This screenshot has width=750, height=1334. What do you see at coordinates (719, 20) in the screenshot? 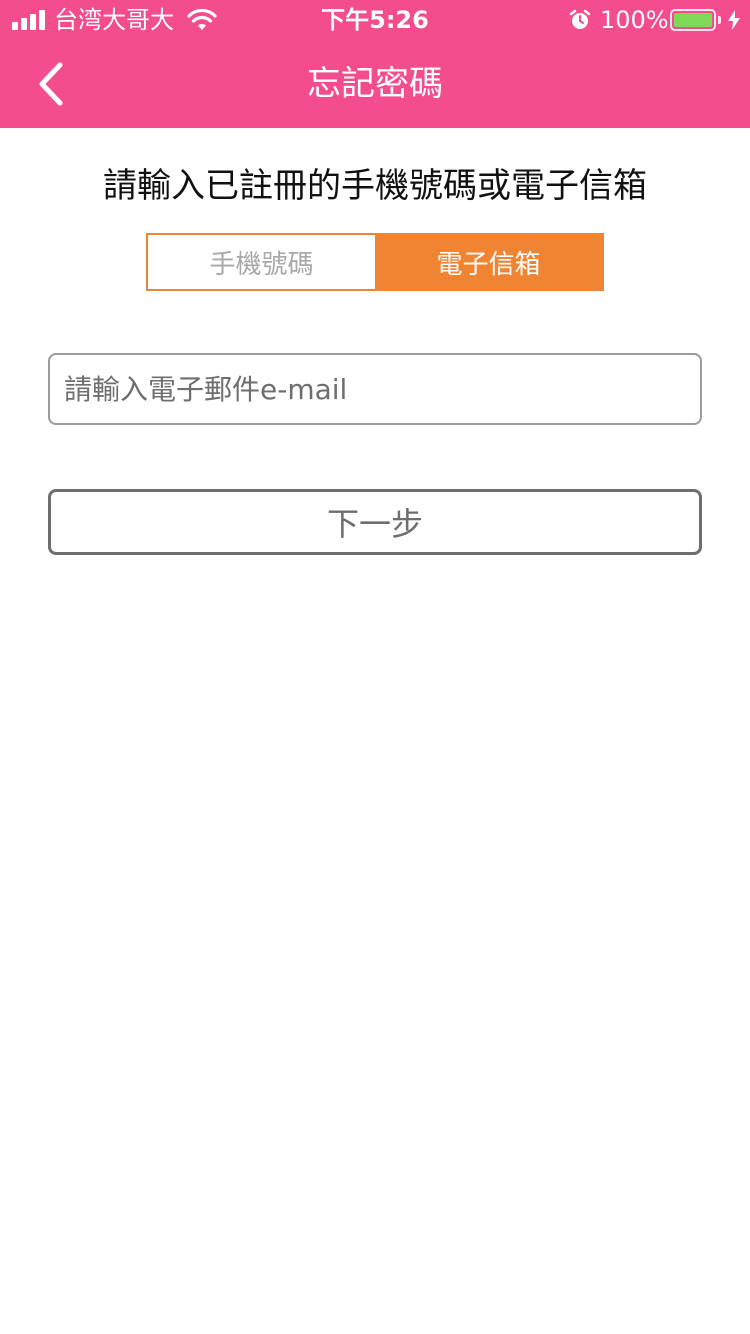
I see `battery-cap` at bounding box center [719, 20].